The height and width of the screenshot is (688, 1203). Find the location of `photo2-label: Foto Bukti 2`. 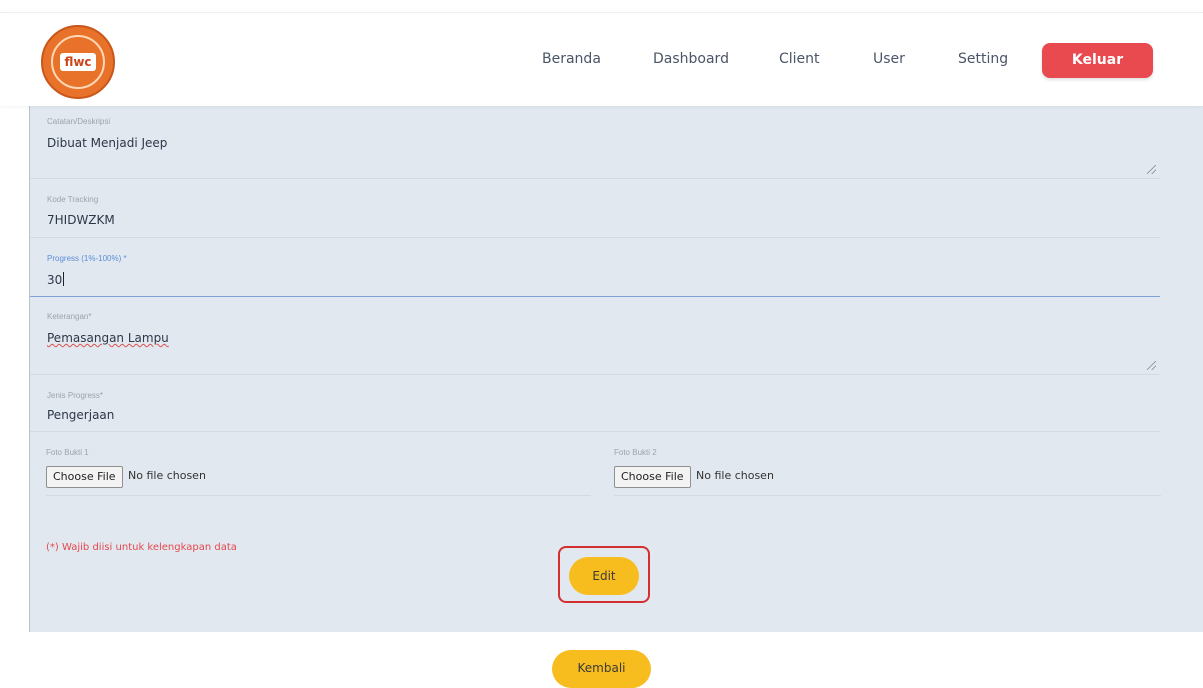

photo2-label: Foto Bukti 2 is located at coordinates (635, 452).